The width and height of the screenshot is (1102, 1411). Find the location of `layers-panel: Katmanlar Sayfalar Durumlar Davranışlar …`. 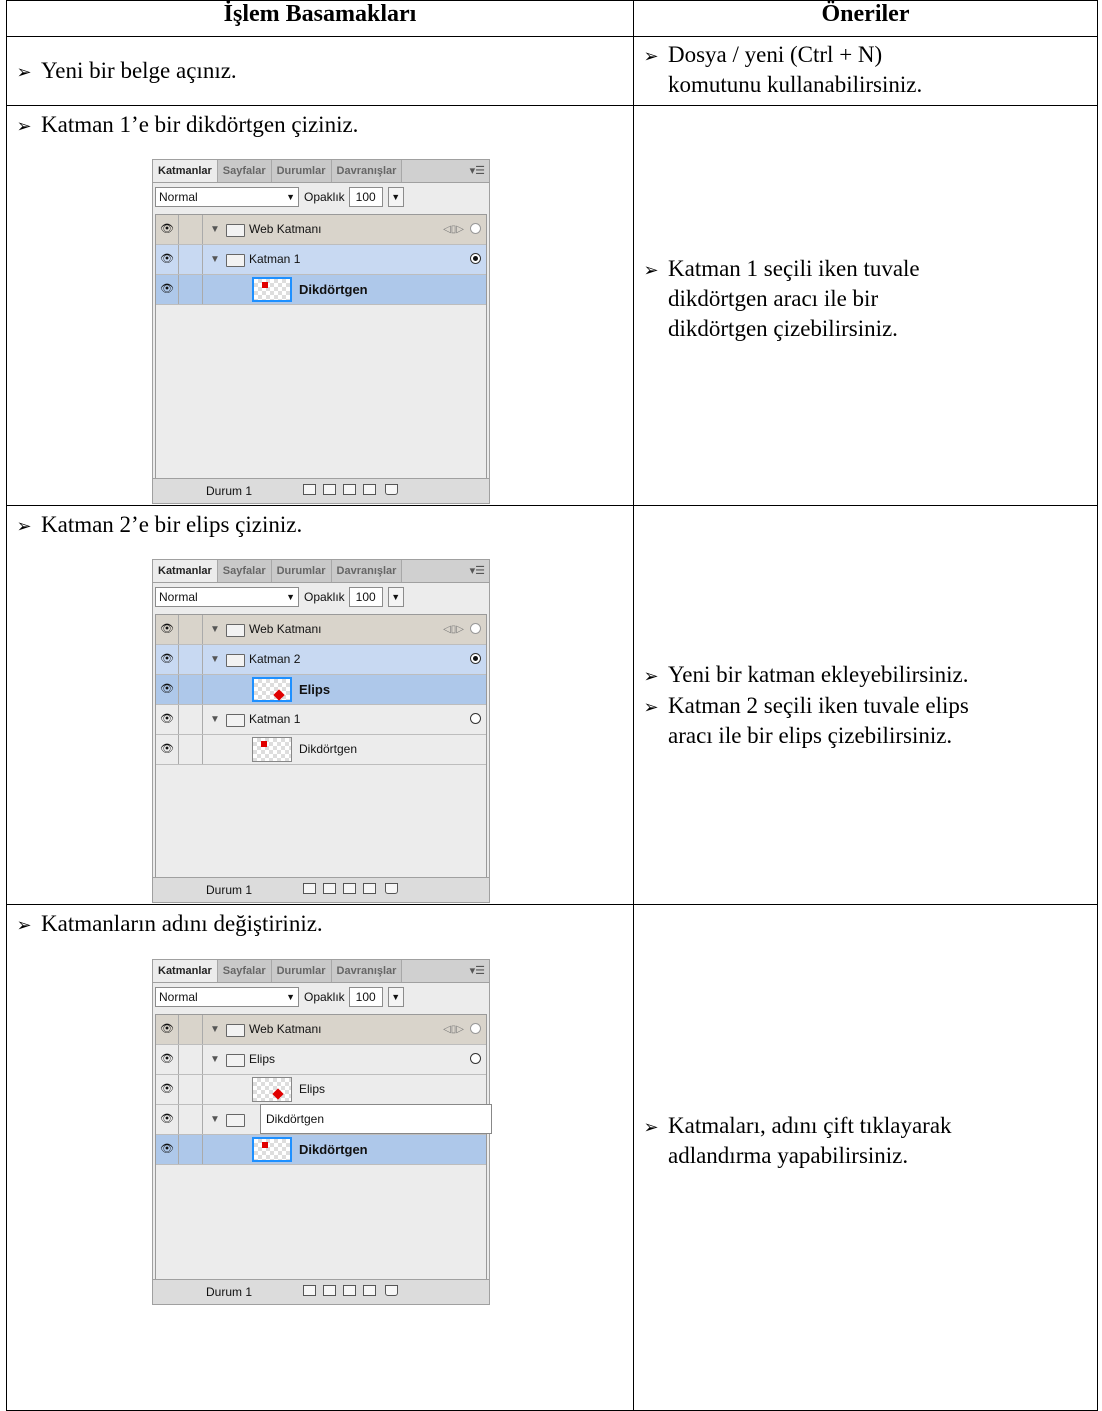

layers-panel: Katmanlar Sayfalar Durumlar Davranışlar … is located at coordinates (322, 1132).